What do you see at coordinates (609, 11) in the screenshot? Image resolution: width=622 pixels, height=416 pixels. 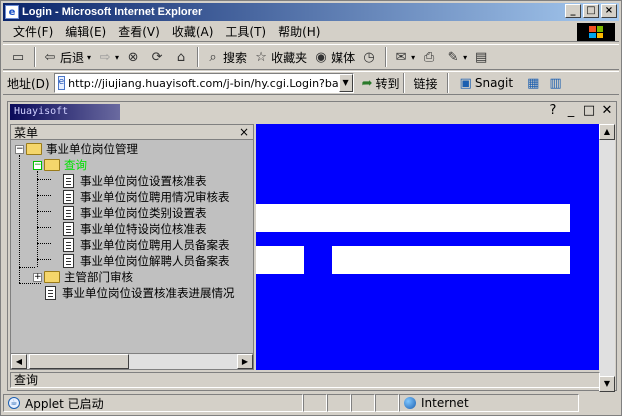 I see `close-button: ×` at bounding box center [609, 11].